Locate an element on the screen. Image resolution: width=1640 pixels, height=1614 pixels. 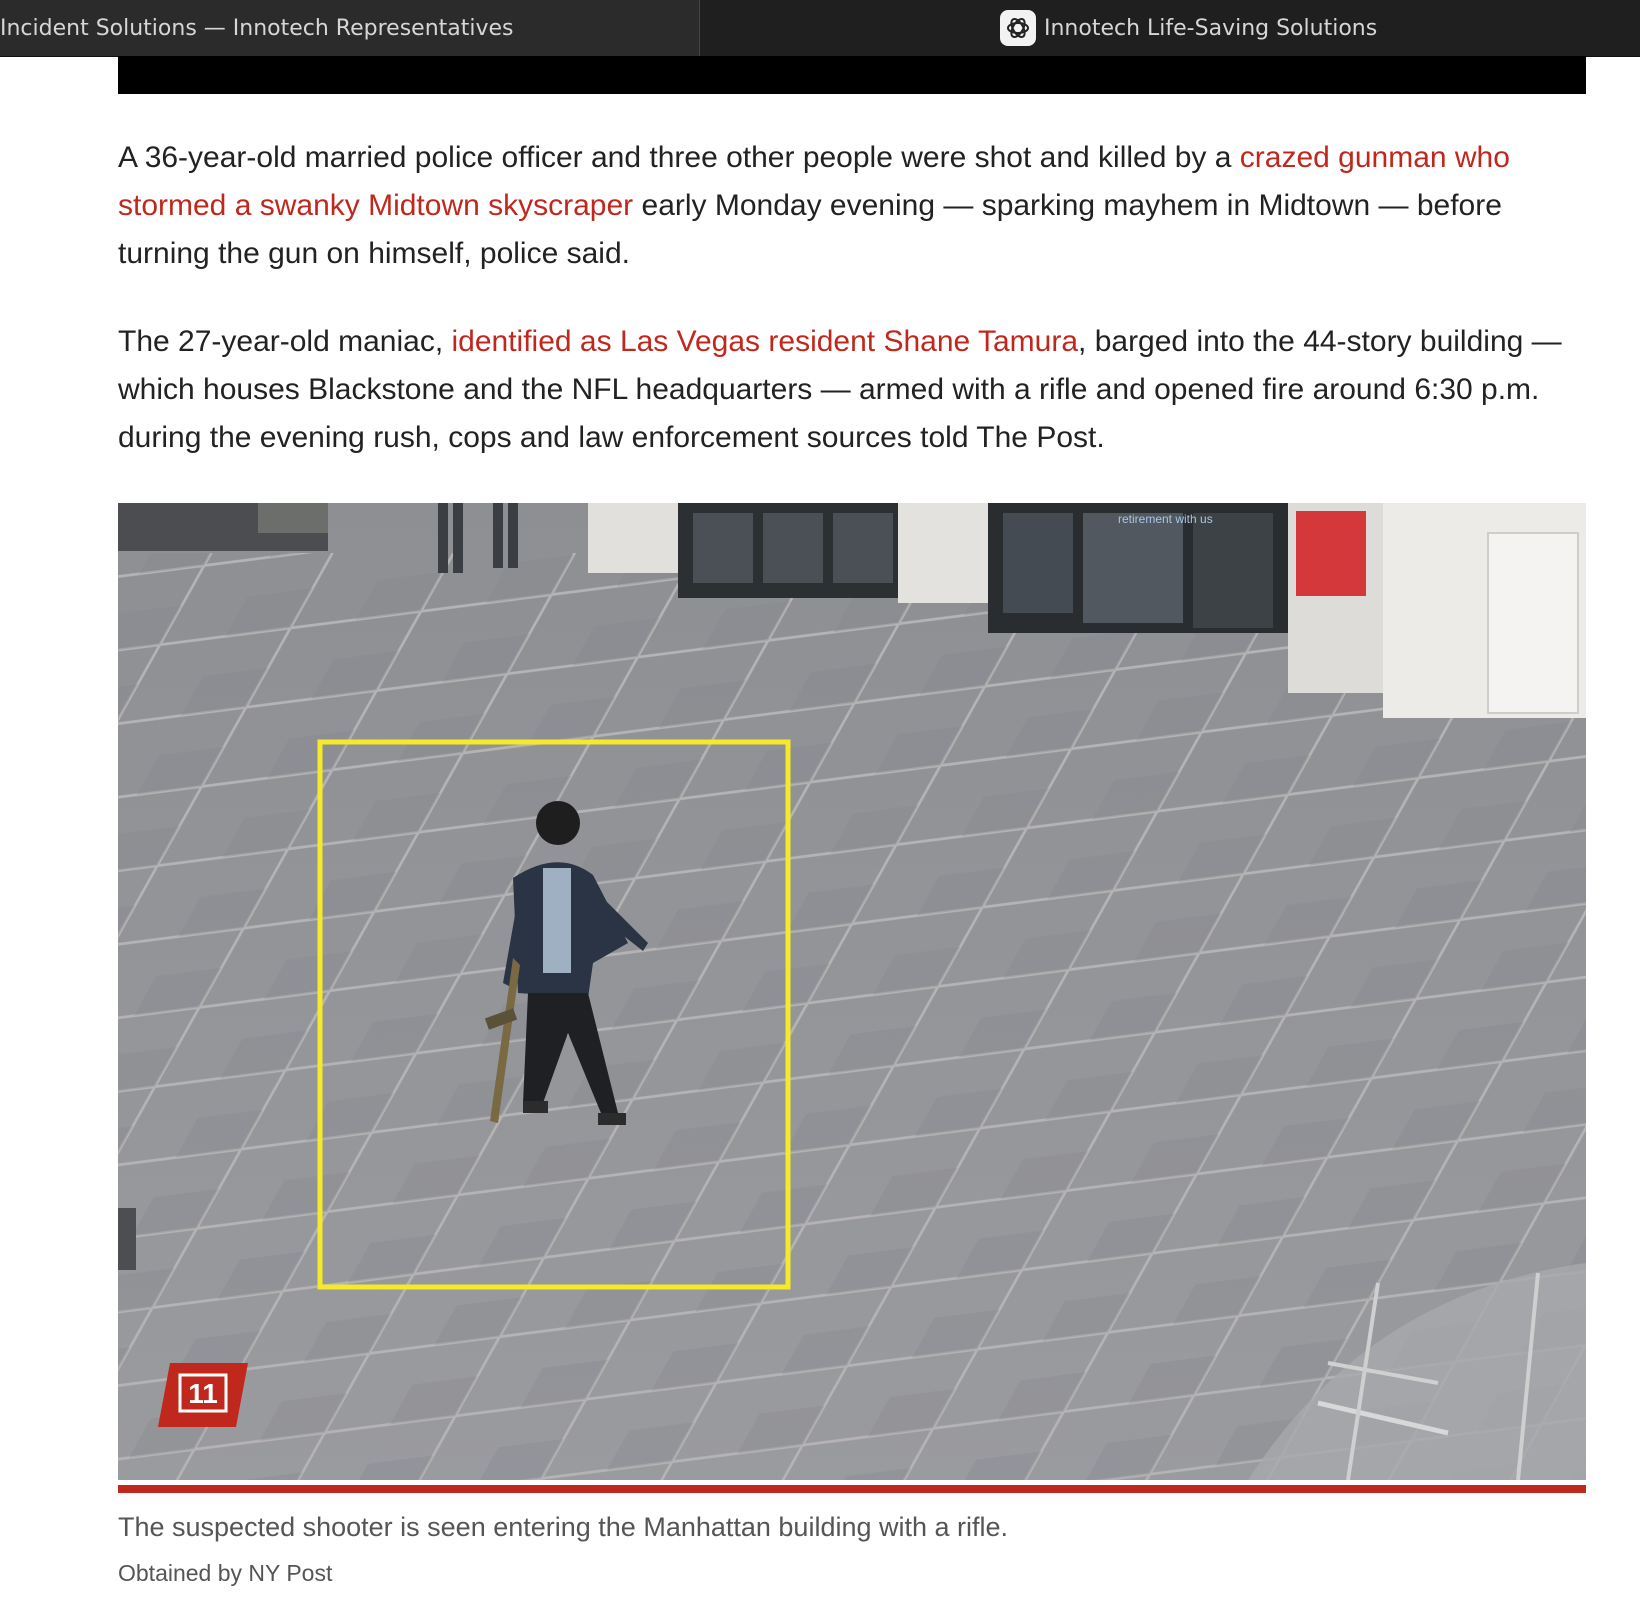
paragraph-text: The 27-year-old maniac, is located at coordinates (285, 341).